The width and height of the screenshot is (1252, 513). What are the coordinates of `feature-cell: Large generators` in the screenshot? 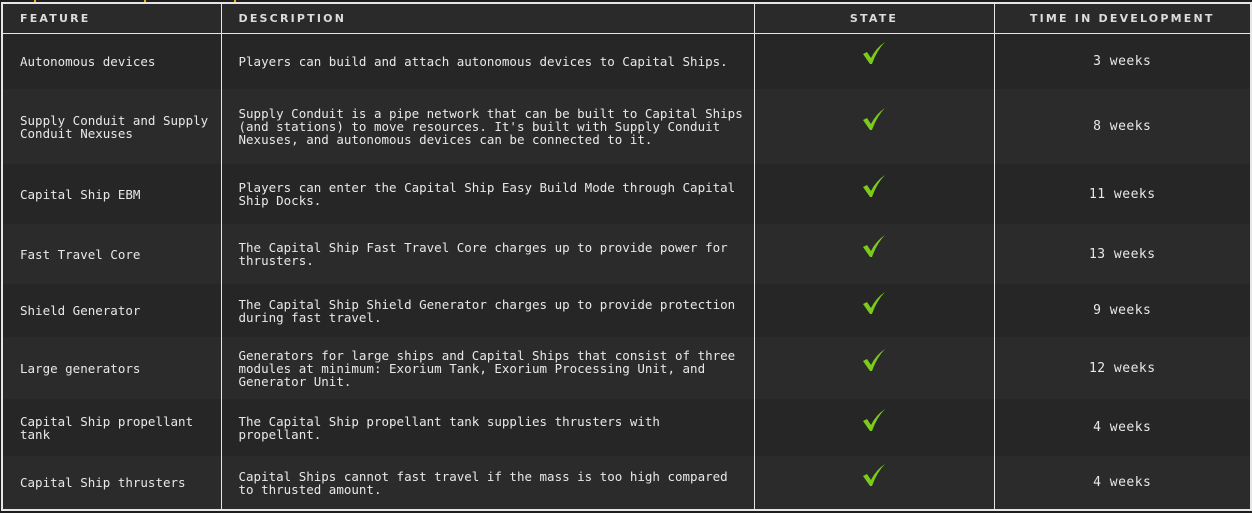 It's located at (111, 368).